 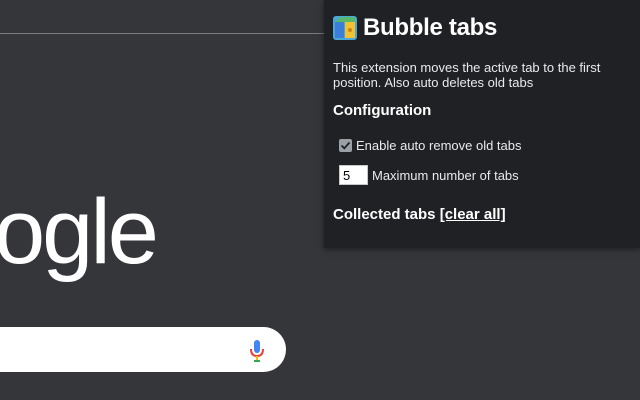 I want to click on auto-remove-checkbox, so click(x=345, y=145).